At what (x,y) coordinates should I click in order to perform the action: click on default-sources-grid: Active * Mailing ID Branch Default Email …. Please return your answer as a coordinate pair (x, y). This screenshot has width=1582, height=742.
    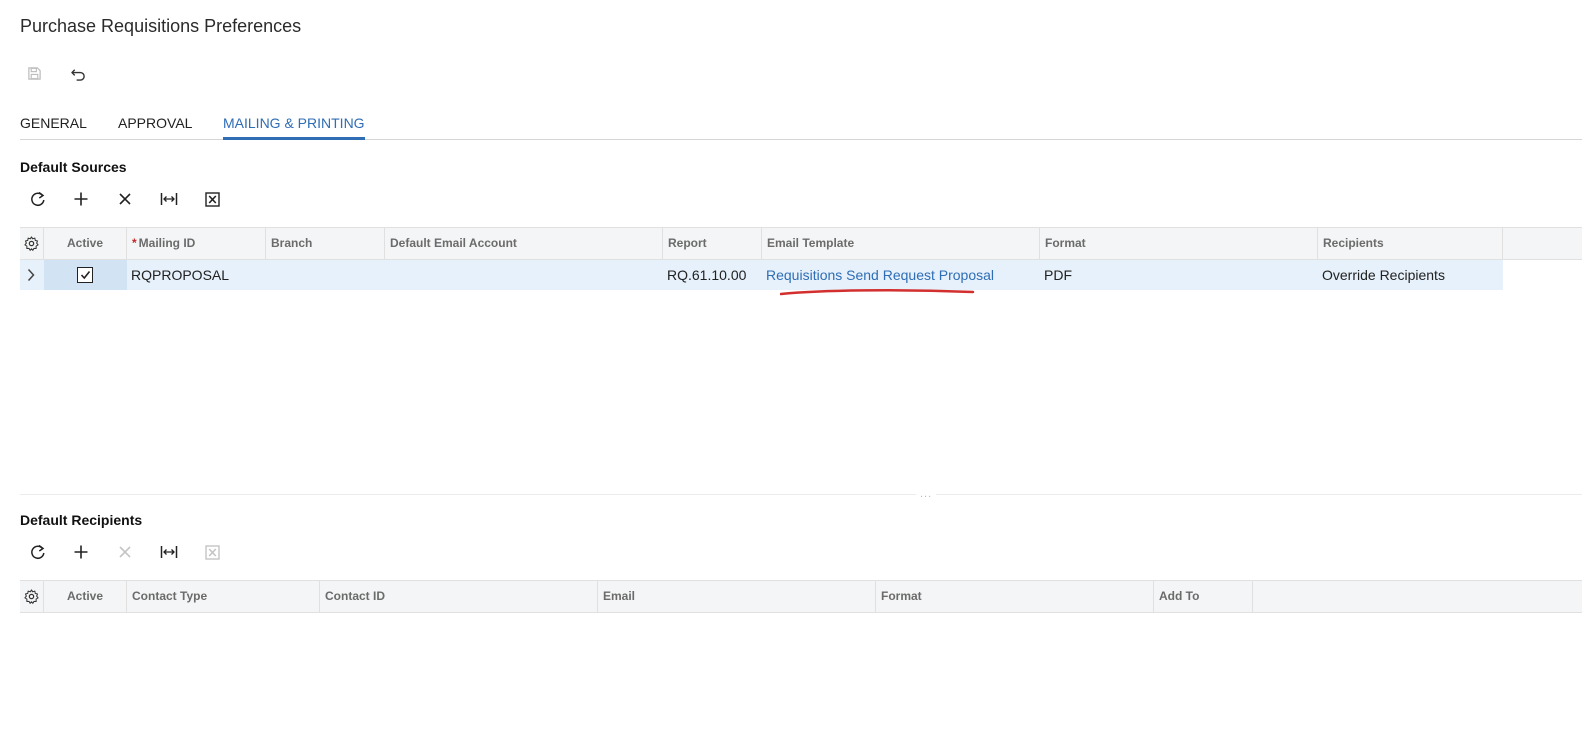
    Looking at the image, I should click on (801, 259).